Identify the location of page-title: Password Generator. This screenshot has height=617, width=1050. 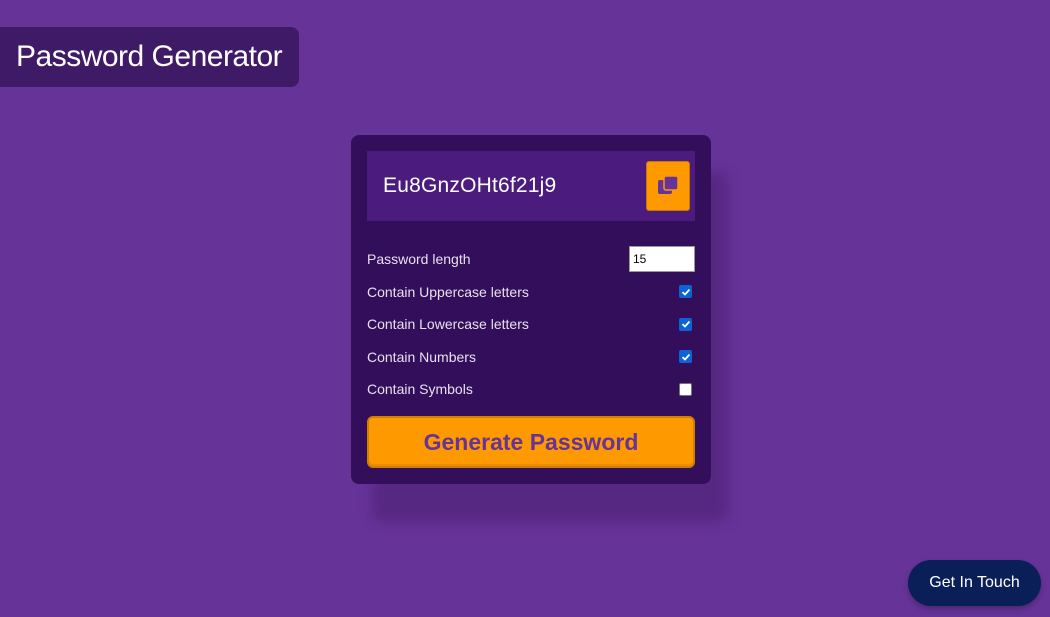
(149, 57).